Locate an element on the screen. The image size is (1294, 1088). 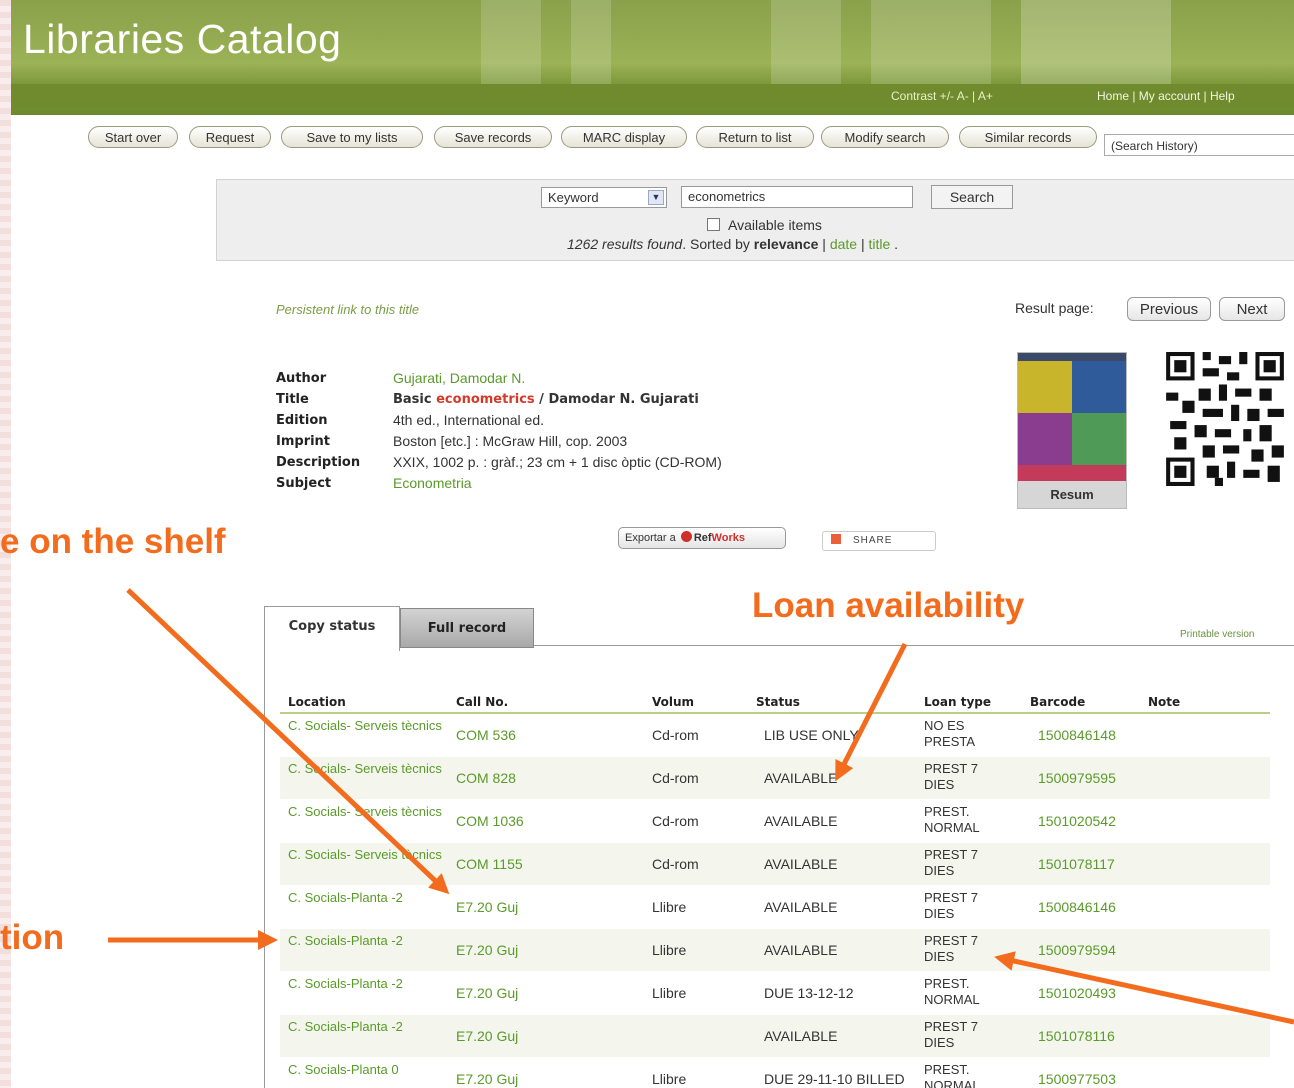
return-to-list-button: Return to list is located at coordinates (755, 137).